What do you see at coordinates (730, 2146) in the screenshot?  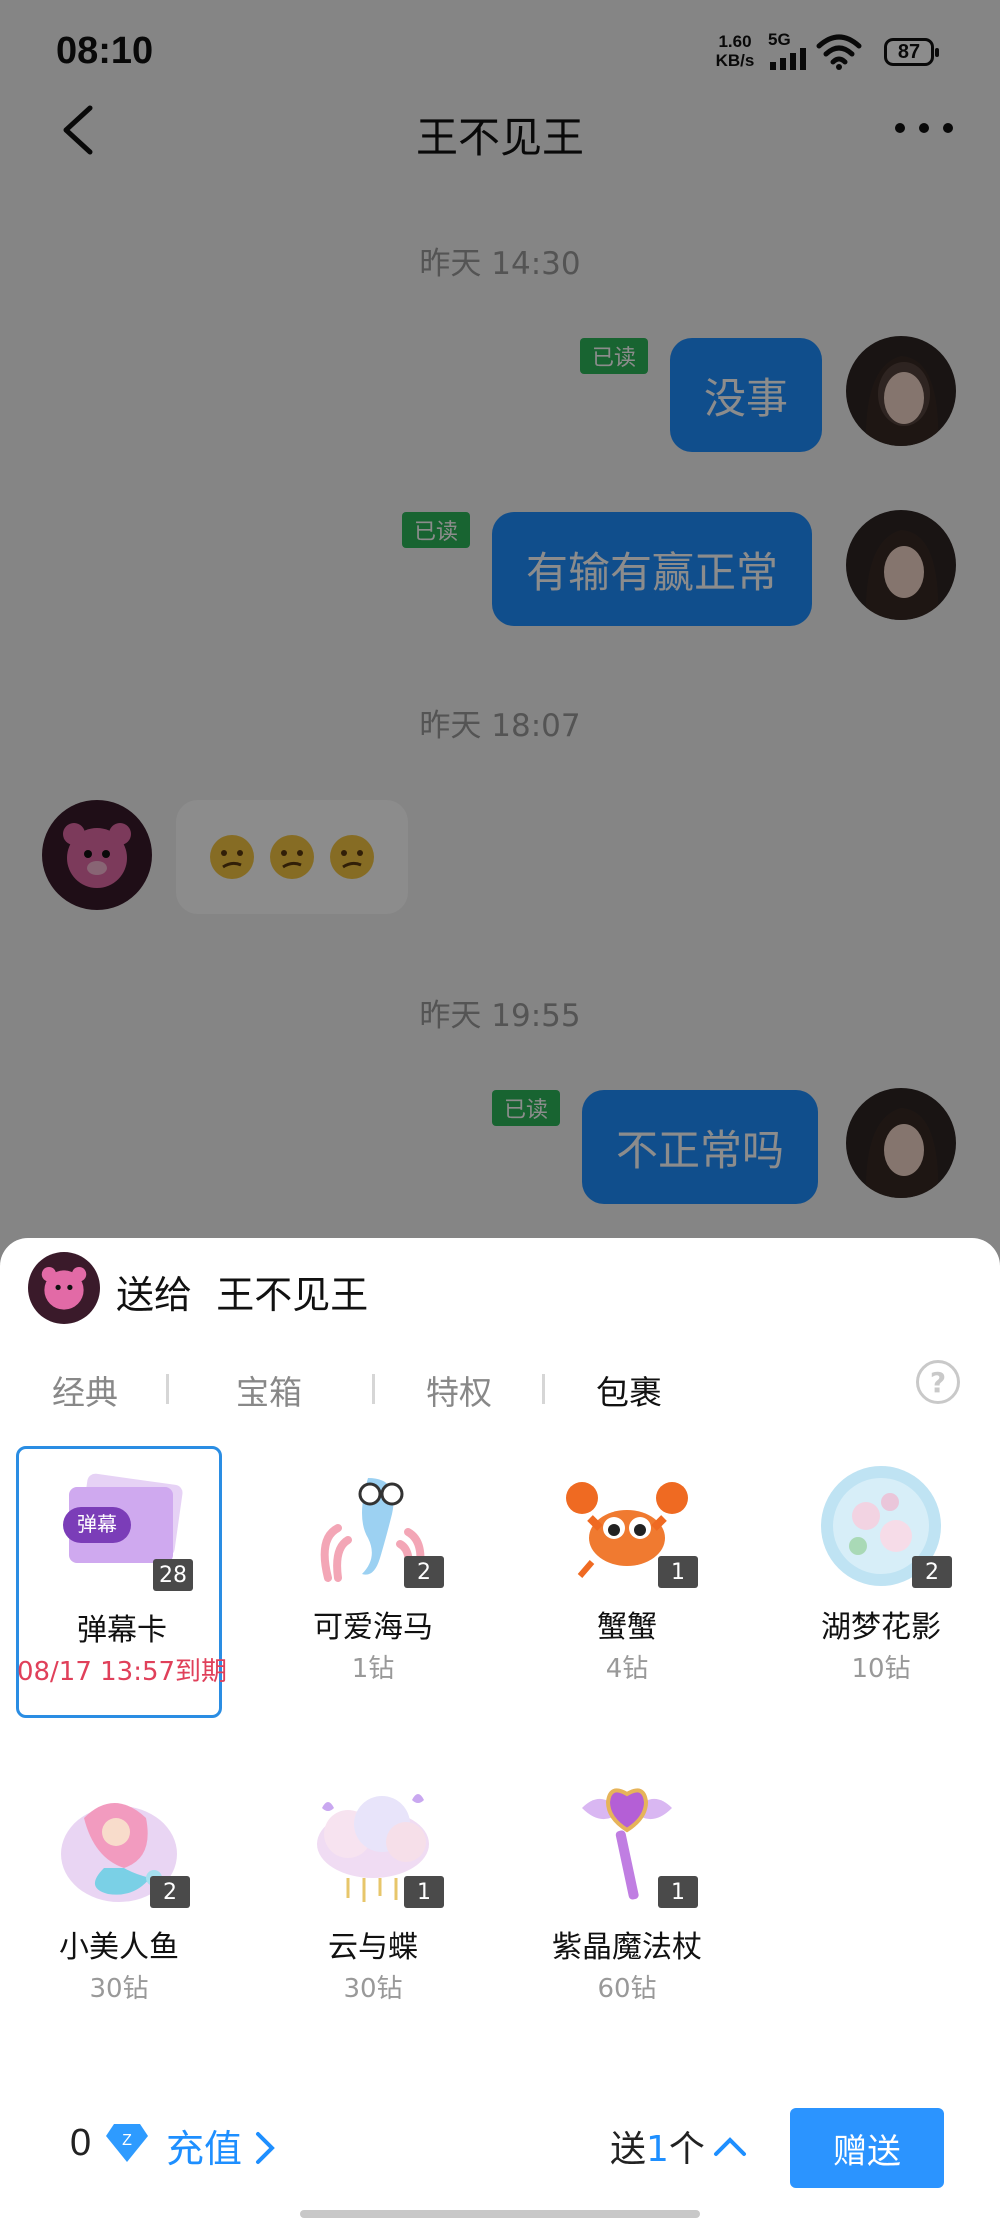 I see `chevron-up-icon` at bounding box center [730, 2146].